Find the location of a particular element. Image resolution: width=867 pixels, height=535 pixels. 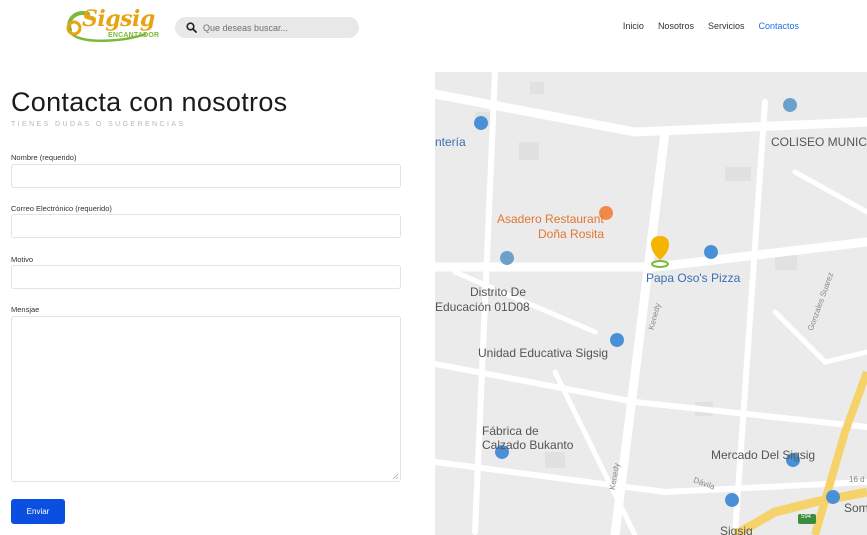

site-logo: Sigsig ENCANTADOR is located at coordinates (112, 25).